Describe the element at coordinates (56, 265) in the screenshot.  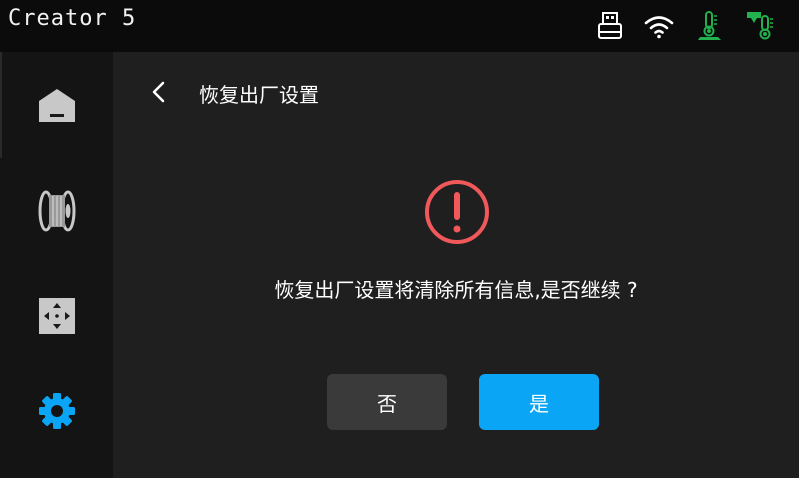
I see `sidebar` at that location.